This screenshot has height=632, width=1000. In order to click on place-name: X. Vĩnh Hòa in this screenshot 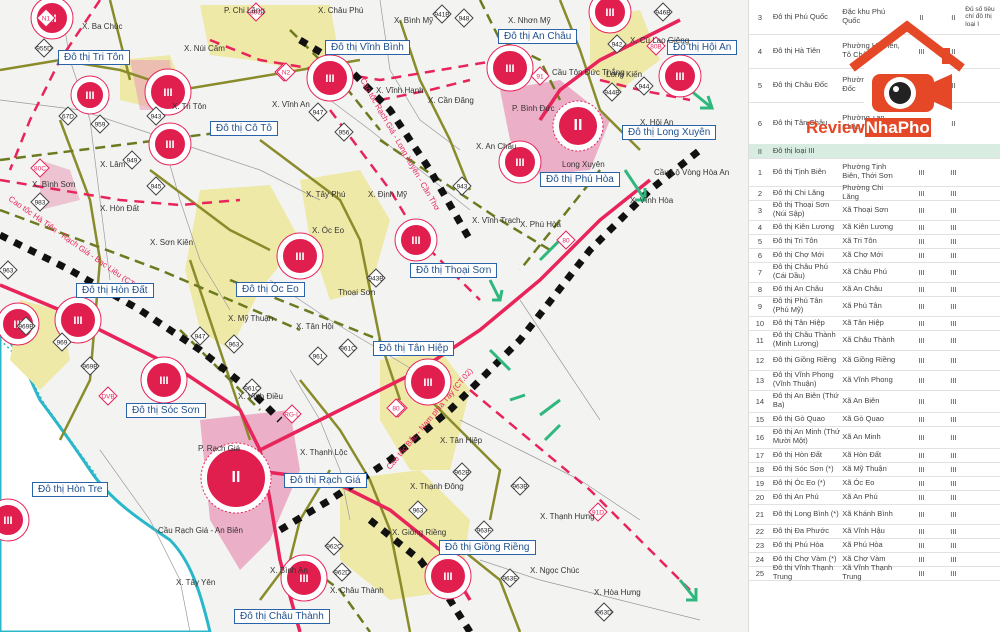, I will do `click(652, 200)`.